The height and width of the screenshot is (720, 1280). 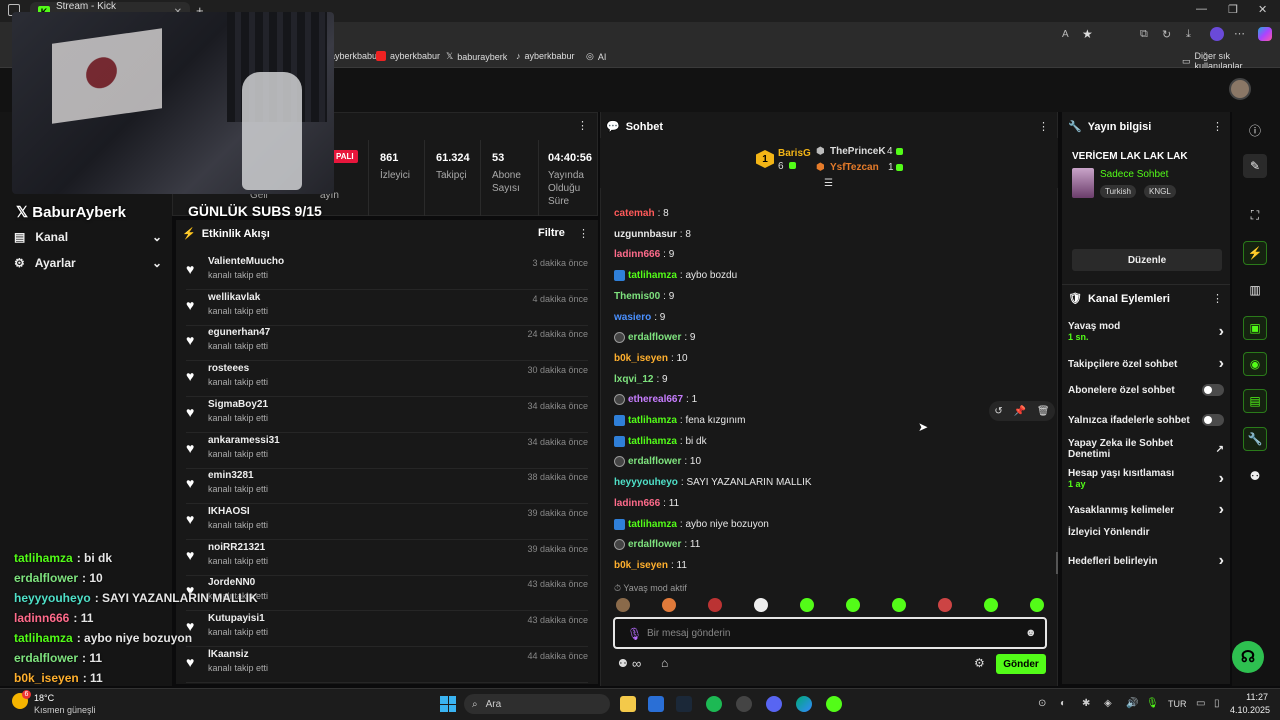 What do you see at coordinates (1146, 561) in the screenshot?
I see `channel-action-row: Hedefleri belirleyin ›` at bounding box center [1146, 561].